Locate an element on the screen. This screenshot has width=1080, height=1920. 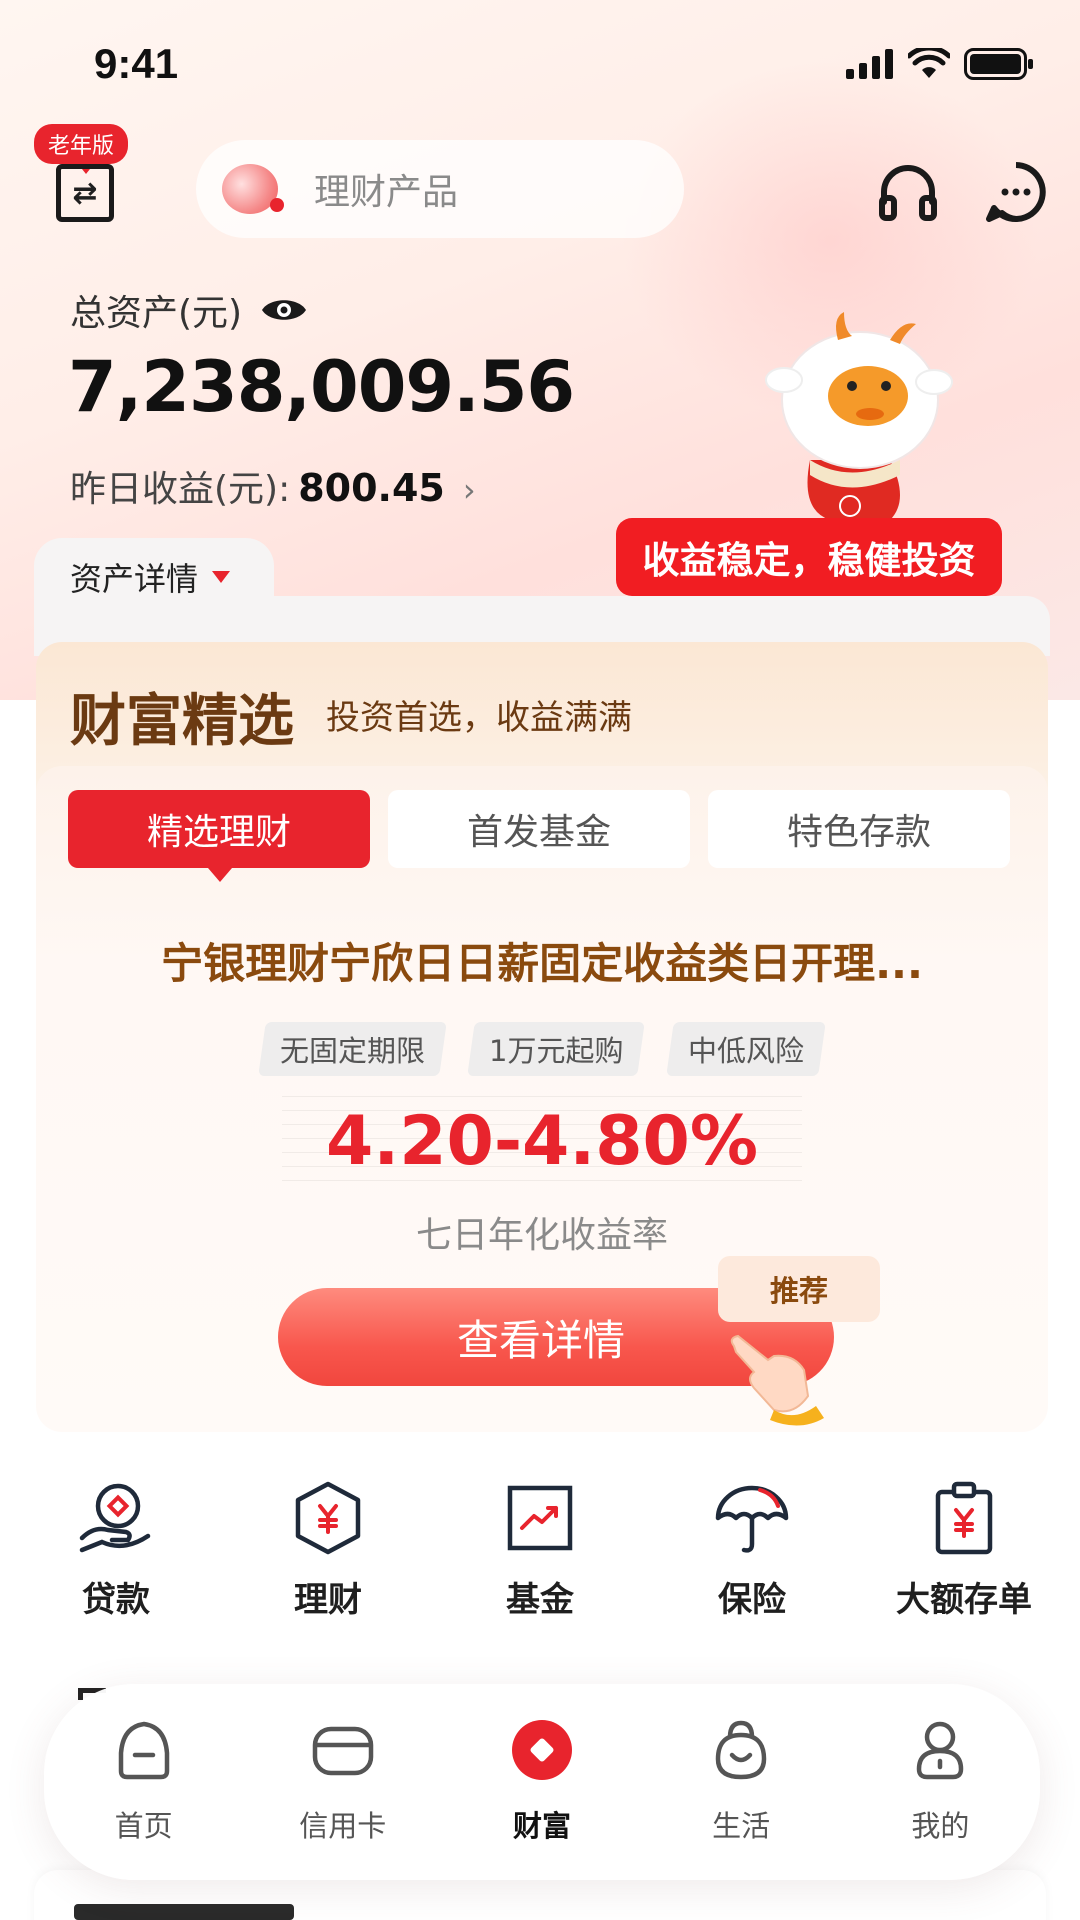
mascot-cow-image is located at coordinates (859, 416).